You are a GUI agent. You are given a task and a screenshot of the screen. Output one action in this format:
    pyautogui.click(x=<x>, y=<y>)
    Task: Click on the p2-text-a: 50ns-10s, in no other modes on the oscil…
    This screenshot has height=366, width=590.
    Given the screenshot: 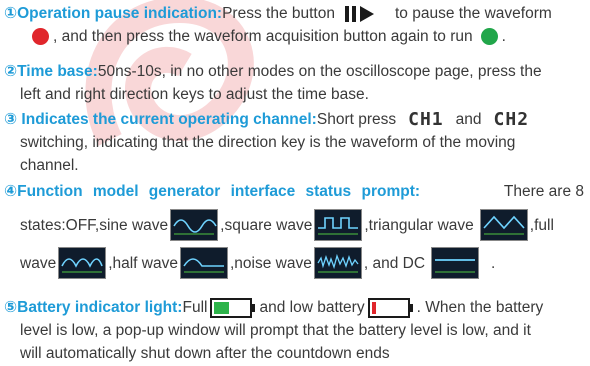 What is the action you would take?
    pyautogui.click(x=319, y=71)
    